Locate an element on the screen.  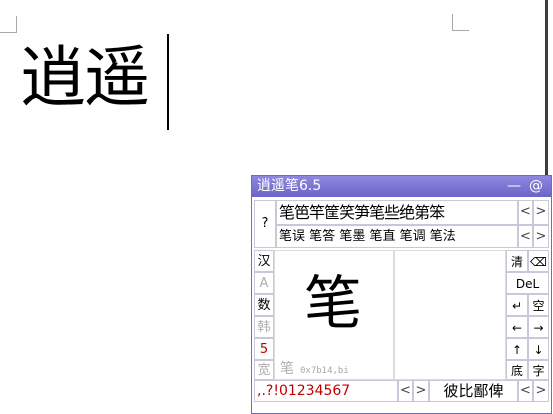
phrase-candidate: 笔误 is located at coordinates (292, 236).